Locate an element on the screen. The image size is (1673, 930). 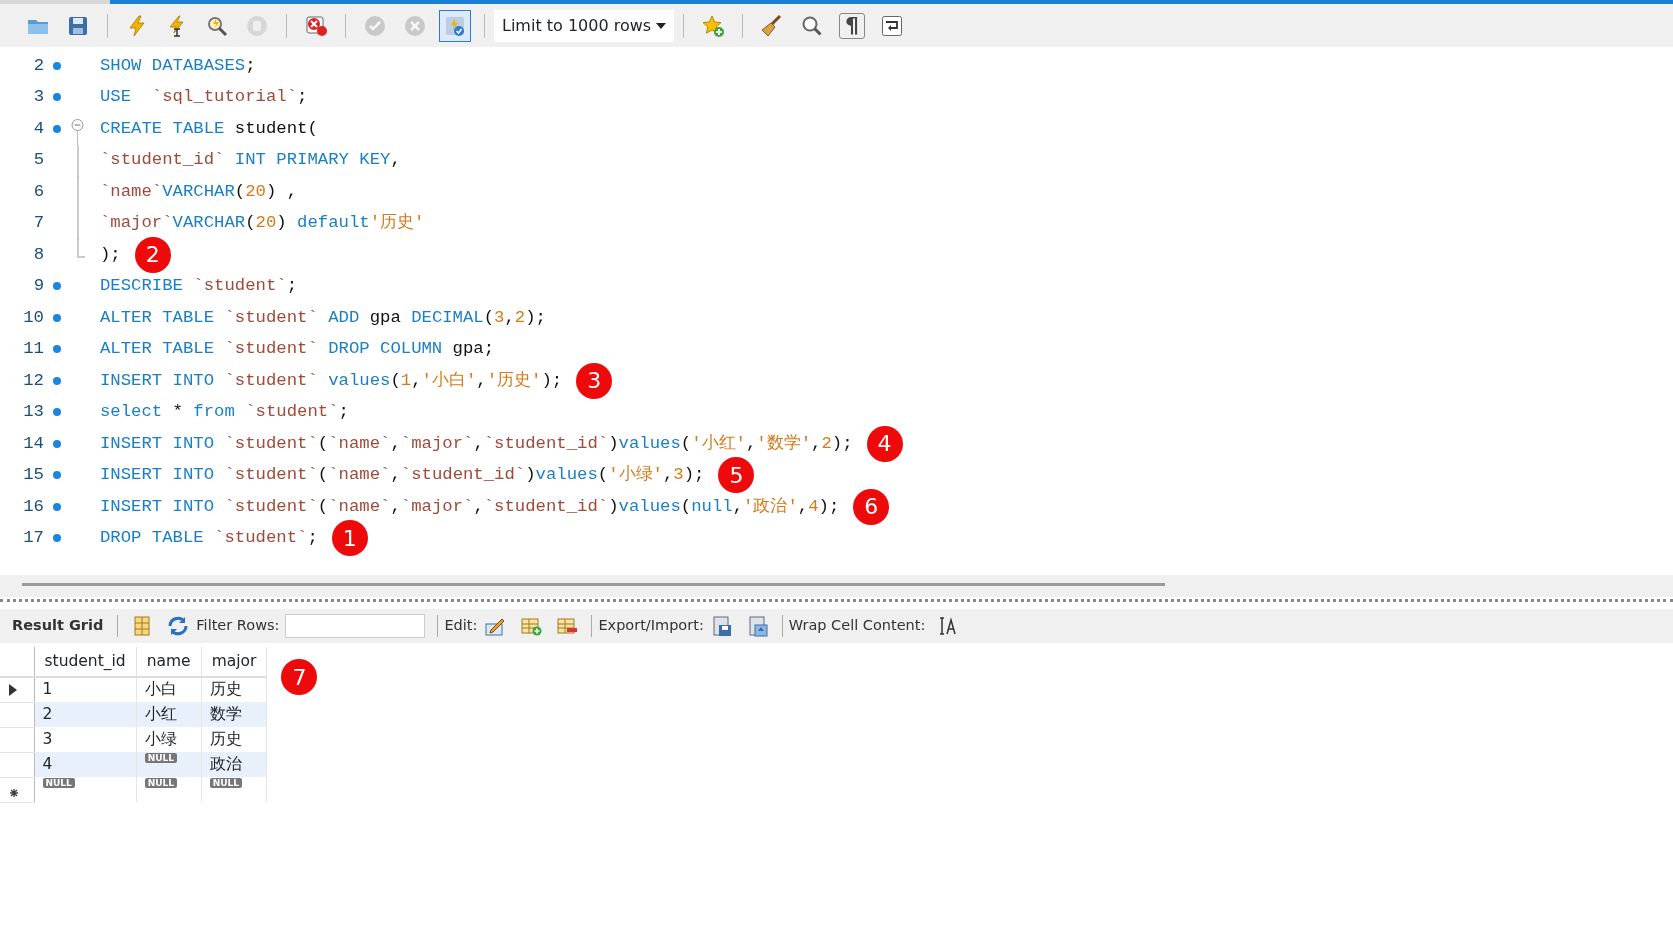
code-line: `student_id` INT PRIMARY KEY, is located at coordinates (250, 160).